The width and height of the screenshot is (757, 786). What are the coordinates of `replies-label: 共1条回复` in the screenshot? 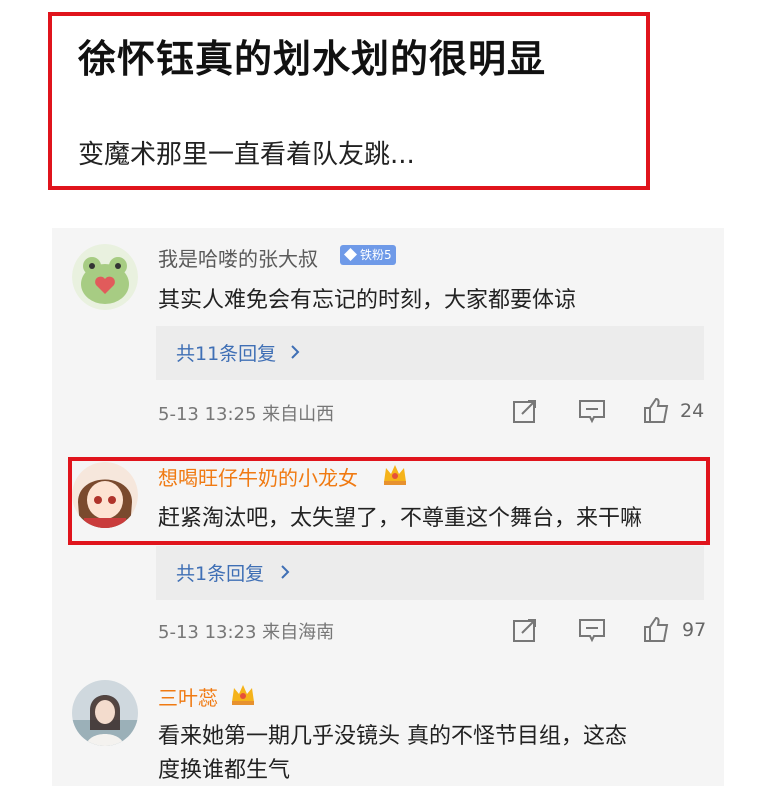 It's located at (220, 574).